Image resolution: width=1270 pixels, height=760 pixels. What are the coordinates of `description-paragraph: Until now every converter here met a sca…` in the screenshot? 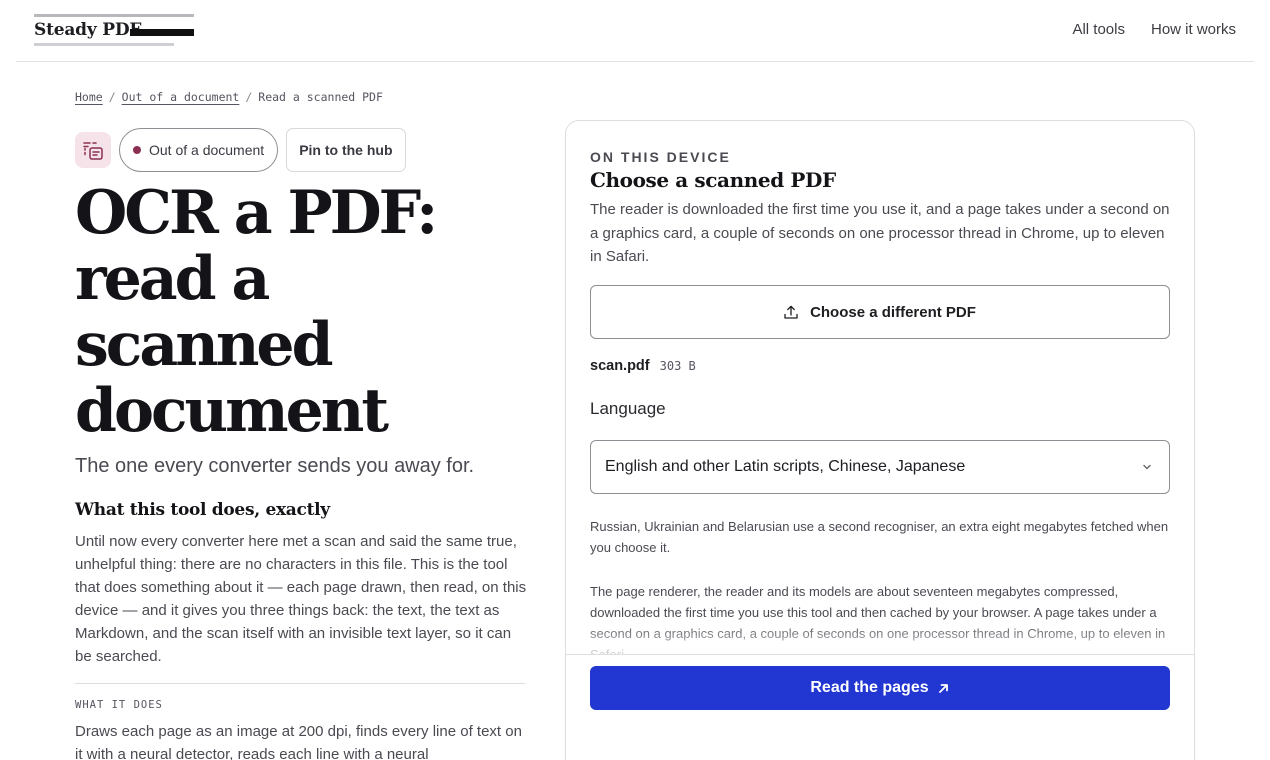 It's located at (301, 599).